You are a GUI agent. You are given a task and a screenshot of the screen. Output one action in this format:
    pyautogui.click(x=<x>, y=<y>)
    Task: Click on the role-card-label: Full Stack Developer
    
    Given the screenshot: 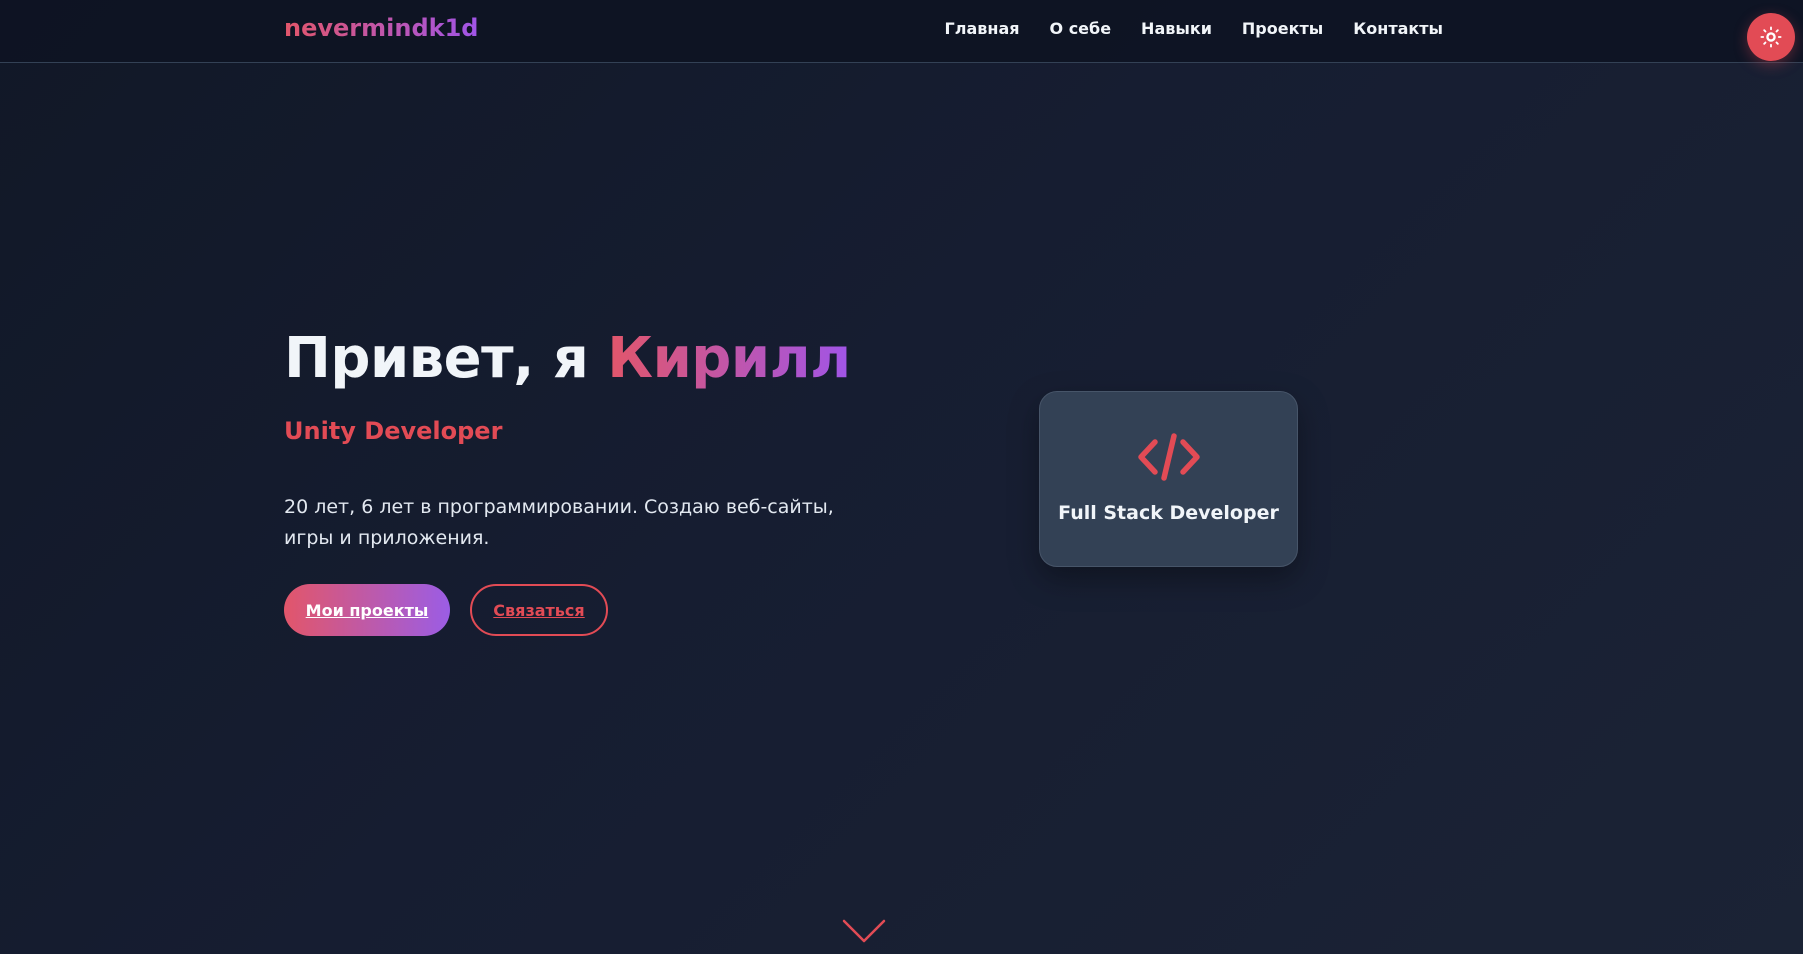 What is the action you would take?
    pyautogui.click(x=1168, y=513)
    